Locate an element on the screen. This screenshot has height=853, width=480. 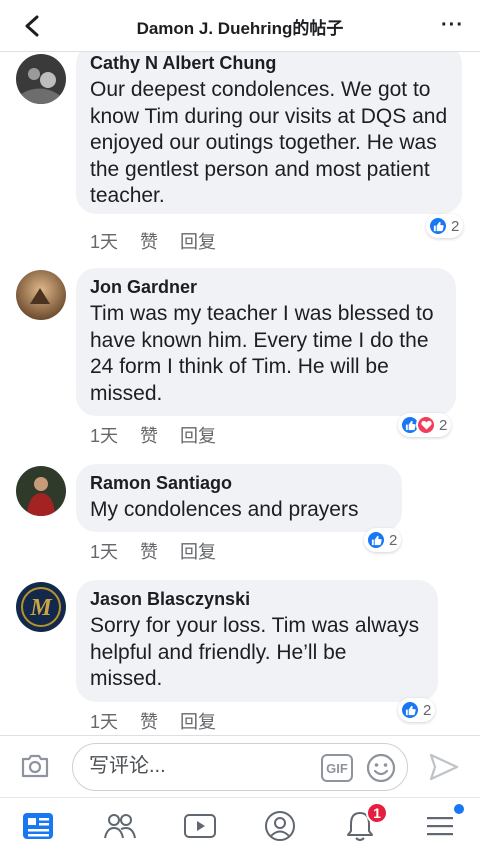
profile-icon is located at coordinates (280, 826).